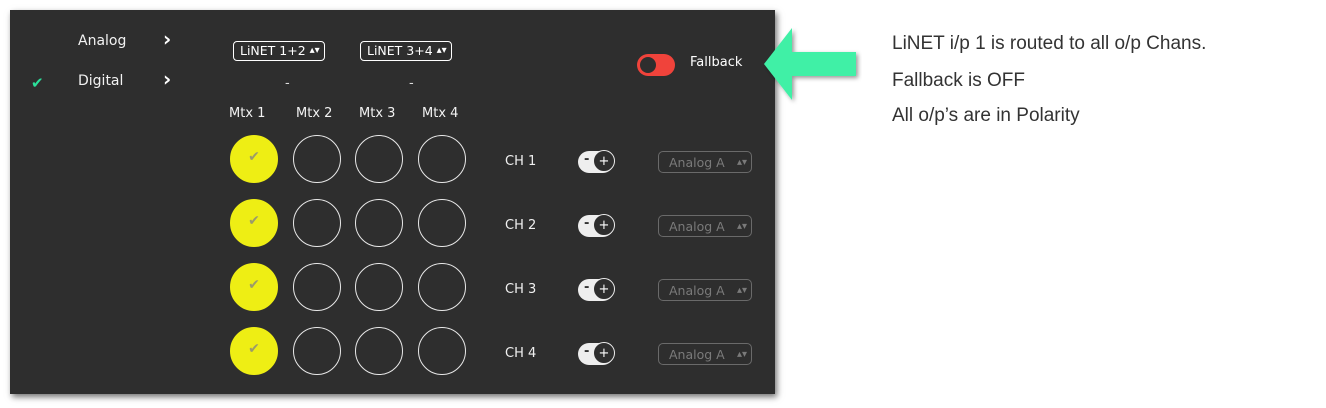  I want to click on matrix-cell-ch1-mtx3, so click(379, 159).